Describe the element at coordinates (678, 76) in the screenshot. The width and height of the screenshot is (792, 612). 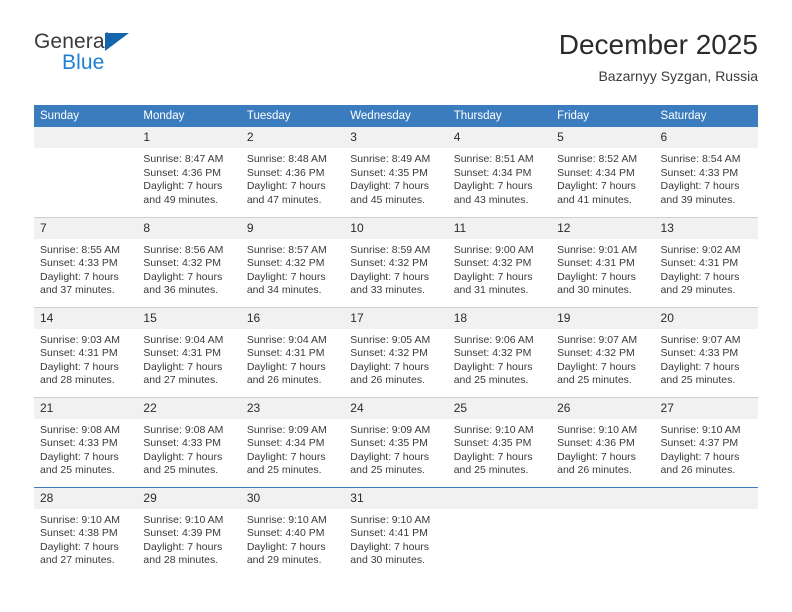
I see `page-subtitle: Bazarnyy Syzgan, Russia` at that location.